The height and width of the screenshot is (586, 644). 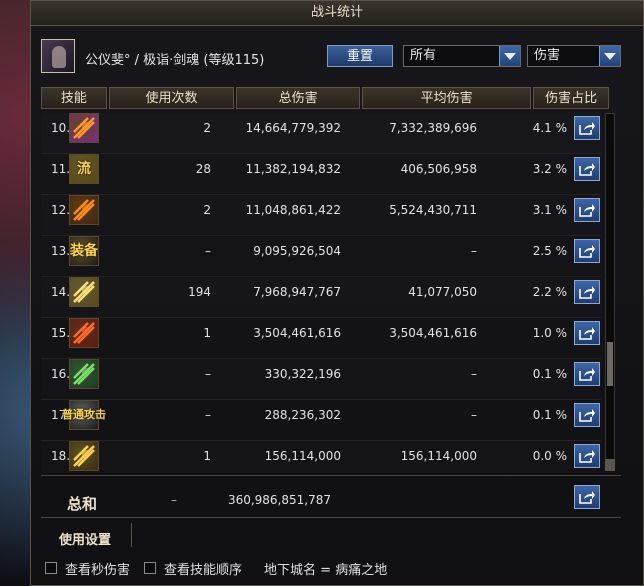 What do you see at coordinates (171, 98) in the screenshot?
I see `col-uses: 使用次数` at bounding box center [171, 98].